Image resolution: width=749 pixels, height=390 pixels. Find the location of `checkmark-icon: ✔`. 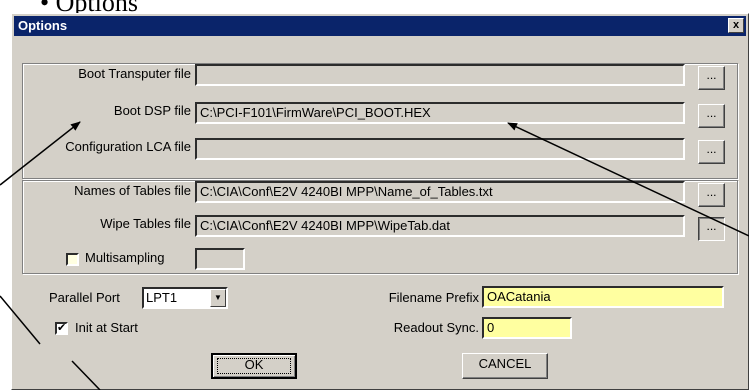

checkmark-icon: ✔ is located at coordinates (62, 328).